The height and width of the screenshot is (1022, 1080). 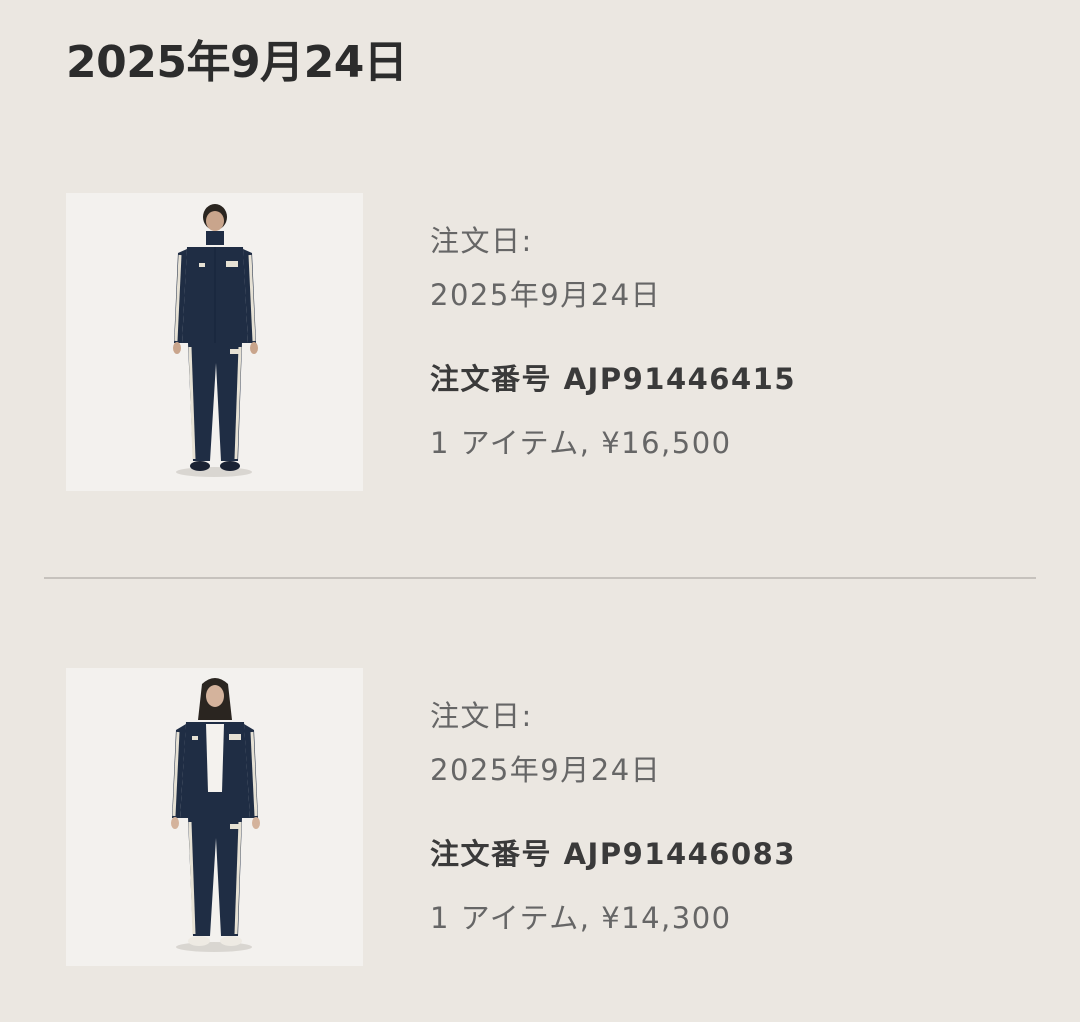 I want to click on order-items-summary: 1 アイテム, ¥14,300, so click(x=581, y=918).